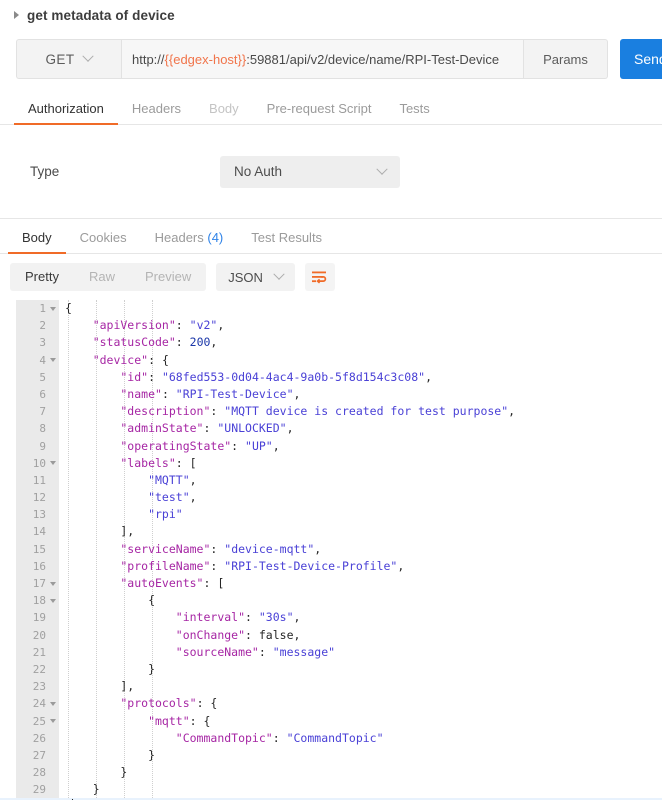 This screenshot has height=811, width=662. What do you see at coordinates (39, 566) in the screenshot?
I see `line-number: 16` at bounding box center [39, 566].